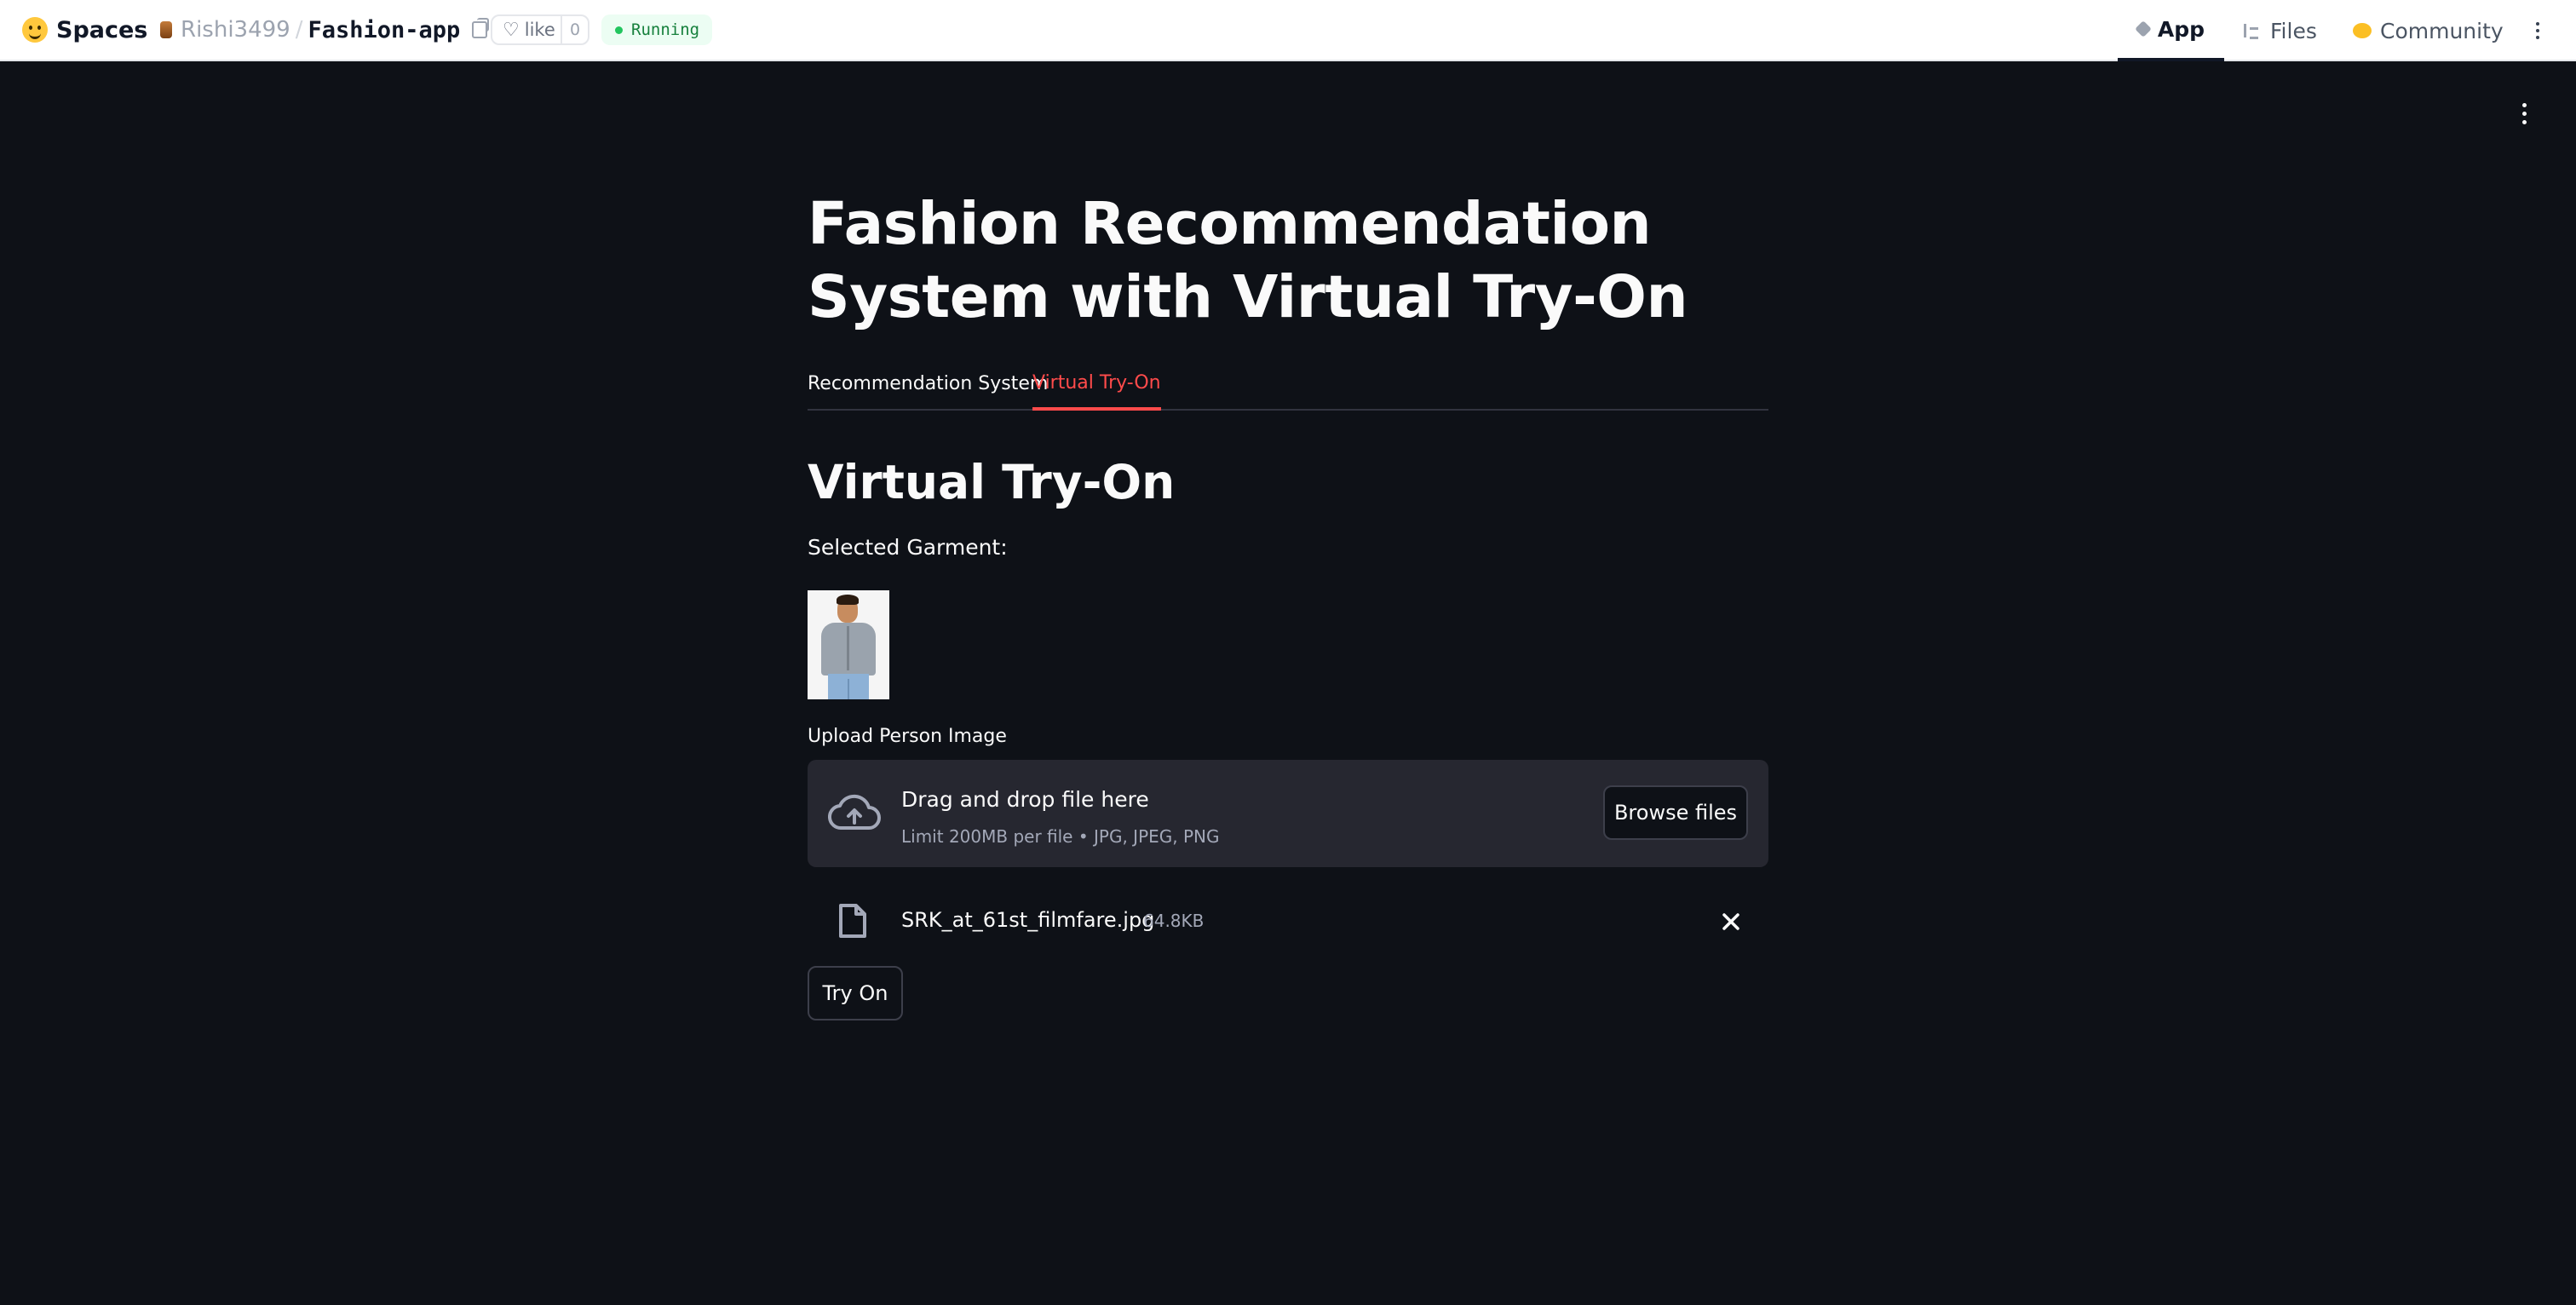  Describe the element at coordinates (1028, 920) in the screenshot. I see `uploaded-file-name: SRK_at_61st_filmfare.jpg` at that location.